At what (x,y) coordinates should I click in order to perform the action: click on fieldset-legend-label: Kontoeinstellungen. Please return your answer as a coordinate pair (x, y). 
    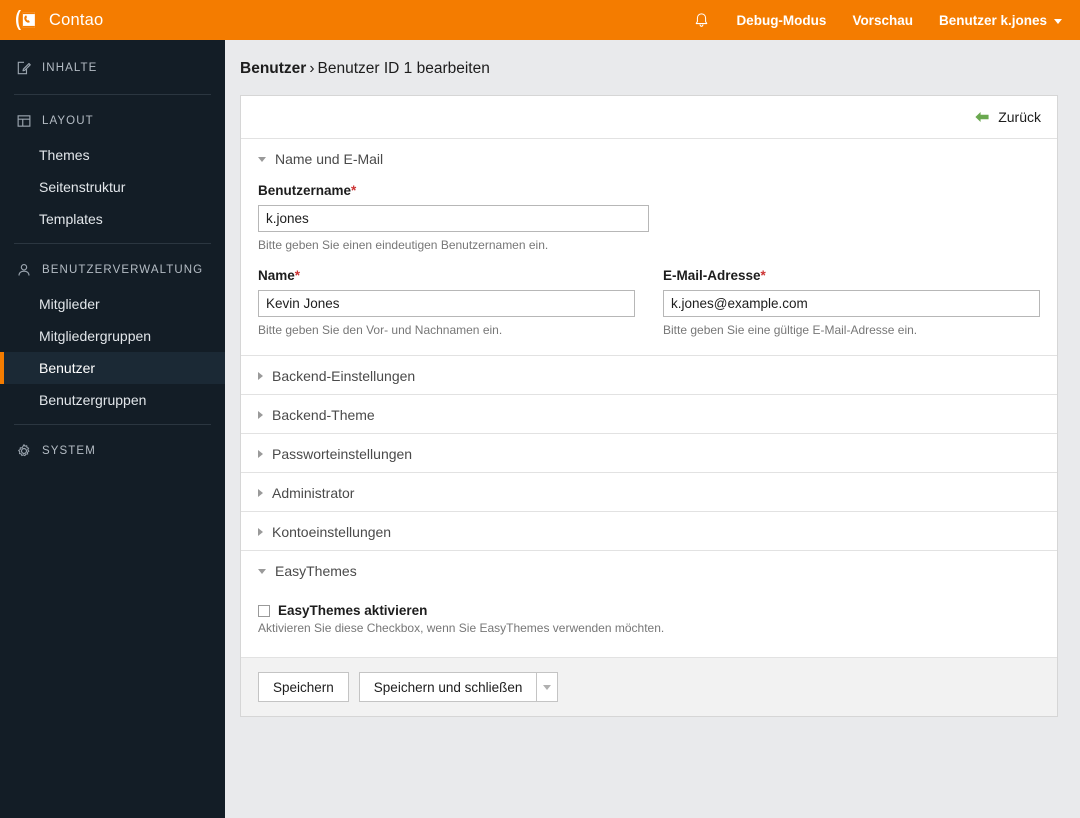
    Looking at the image, I should click on (332, 532).